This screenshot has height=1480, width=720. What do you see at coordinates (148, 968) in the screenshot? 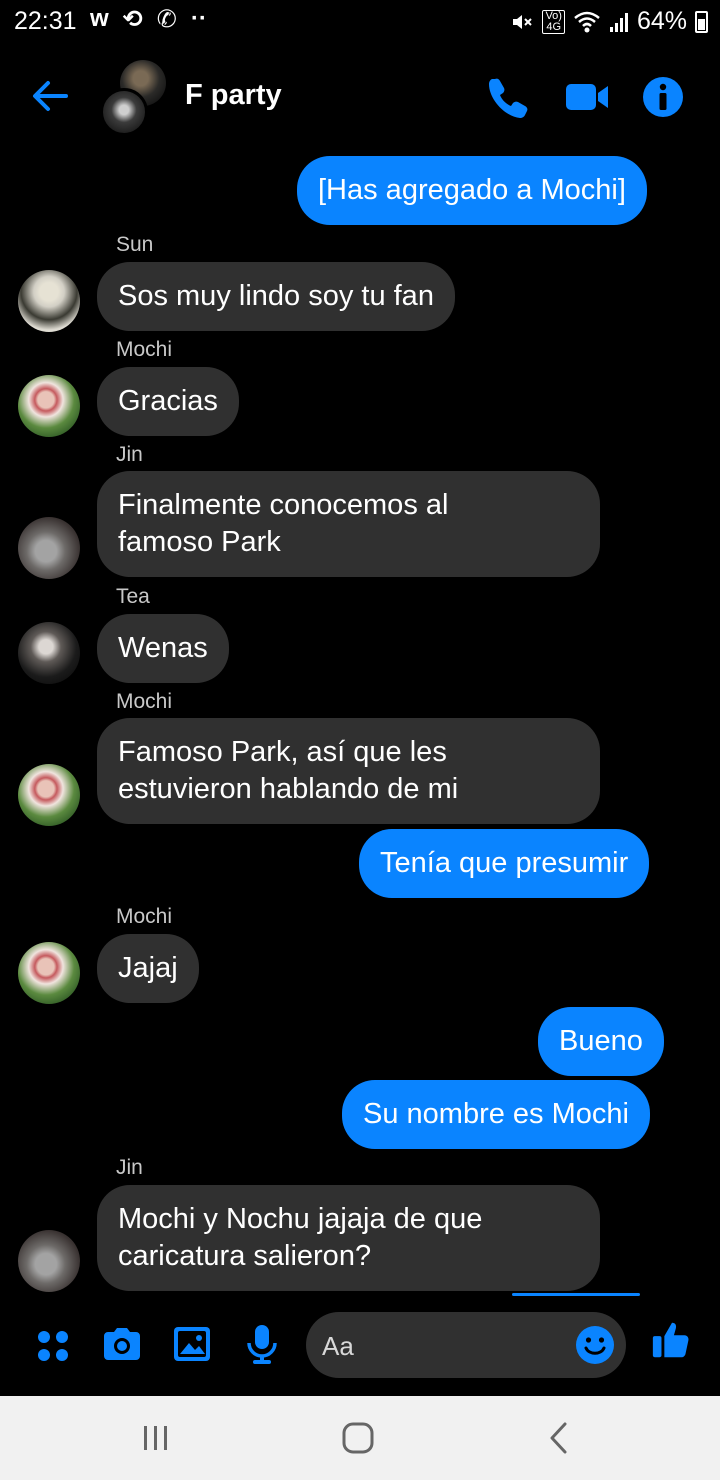
I see `incoming-message-bubble: Jajaj` at bounding box center [148, 968].